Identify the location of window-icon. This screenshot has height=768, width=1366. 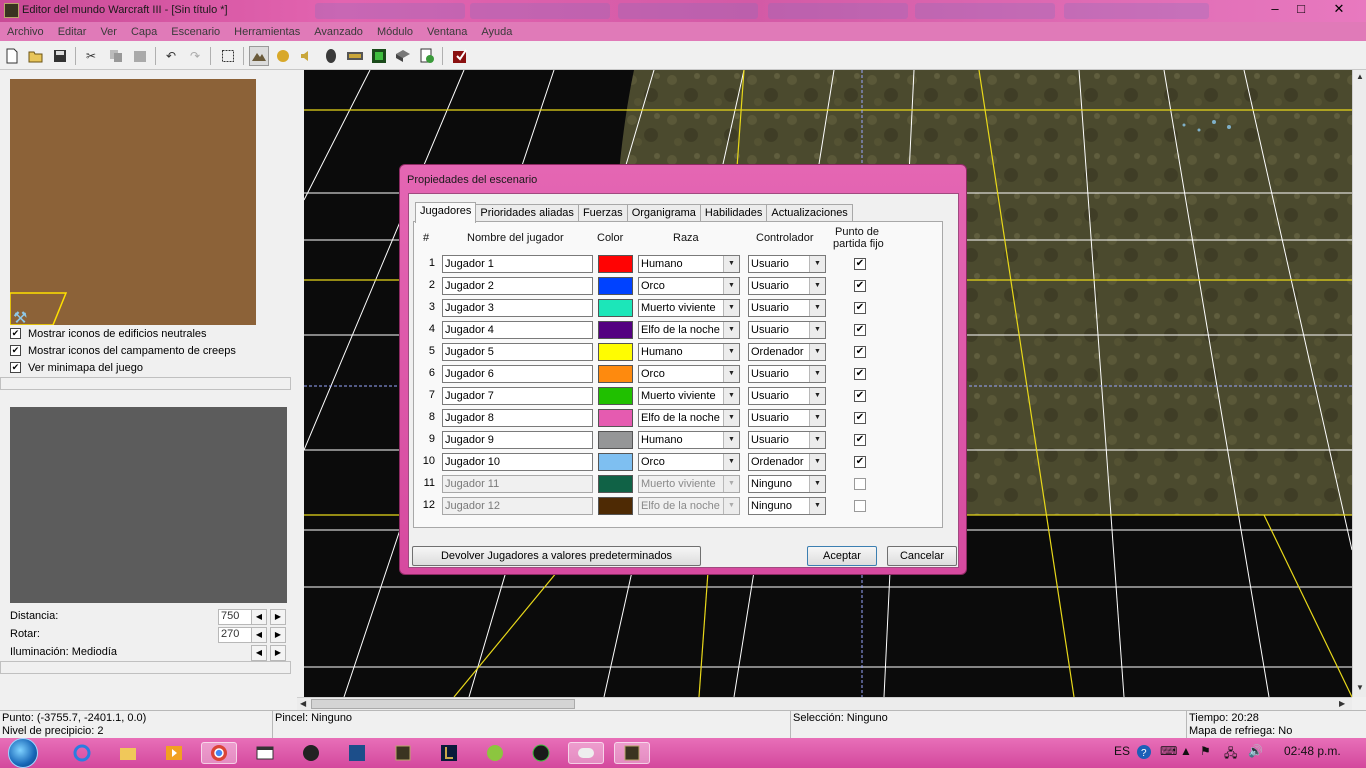
(265, 753).